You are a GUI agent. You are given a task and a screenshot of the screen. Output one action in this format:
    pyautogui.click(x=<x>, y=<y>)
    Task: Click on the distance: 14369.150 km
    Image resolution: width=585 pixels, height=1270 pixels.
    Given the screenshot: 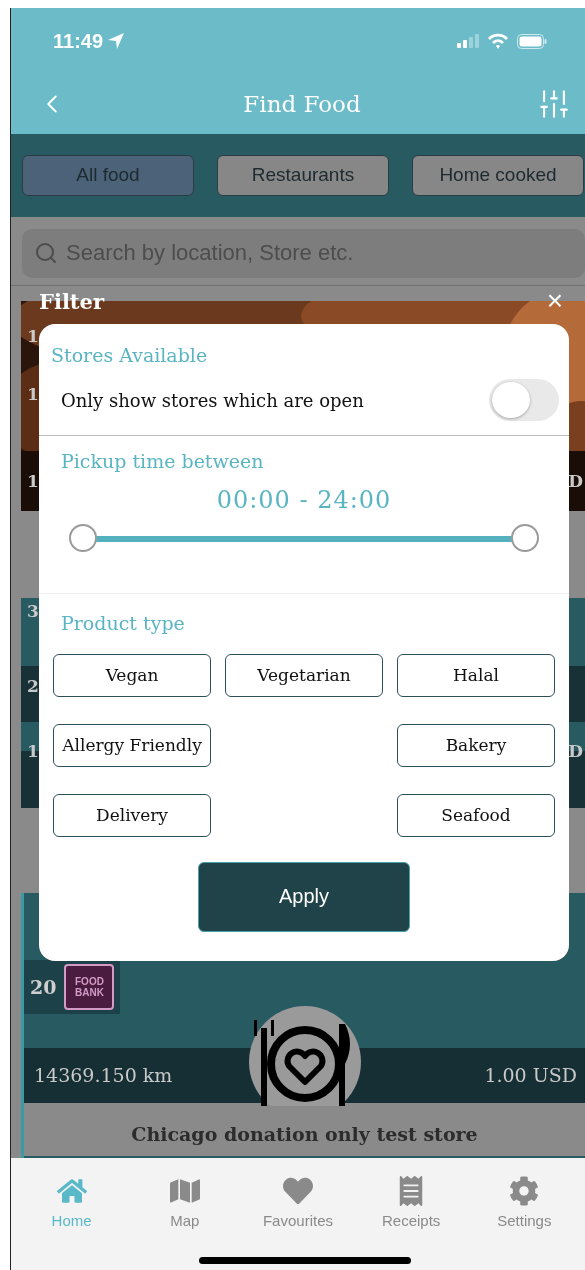 What is the action you would take?
    pyautogui.click(x=103, y=1075)
    